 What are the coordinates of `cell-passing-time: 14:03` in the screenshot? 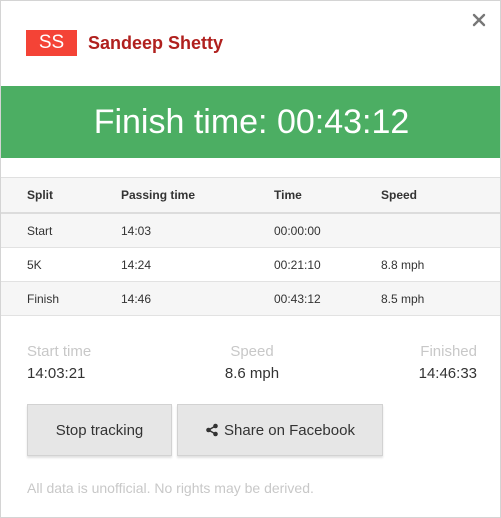 It's located at (197, 230).